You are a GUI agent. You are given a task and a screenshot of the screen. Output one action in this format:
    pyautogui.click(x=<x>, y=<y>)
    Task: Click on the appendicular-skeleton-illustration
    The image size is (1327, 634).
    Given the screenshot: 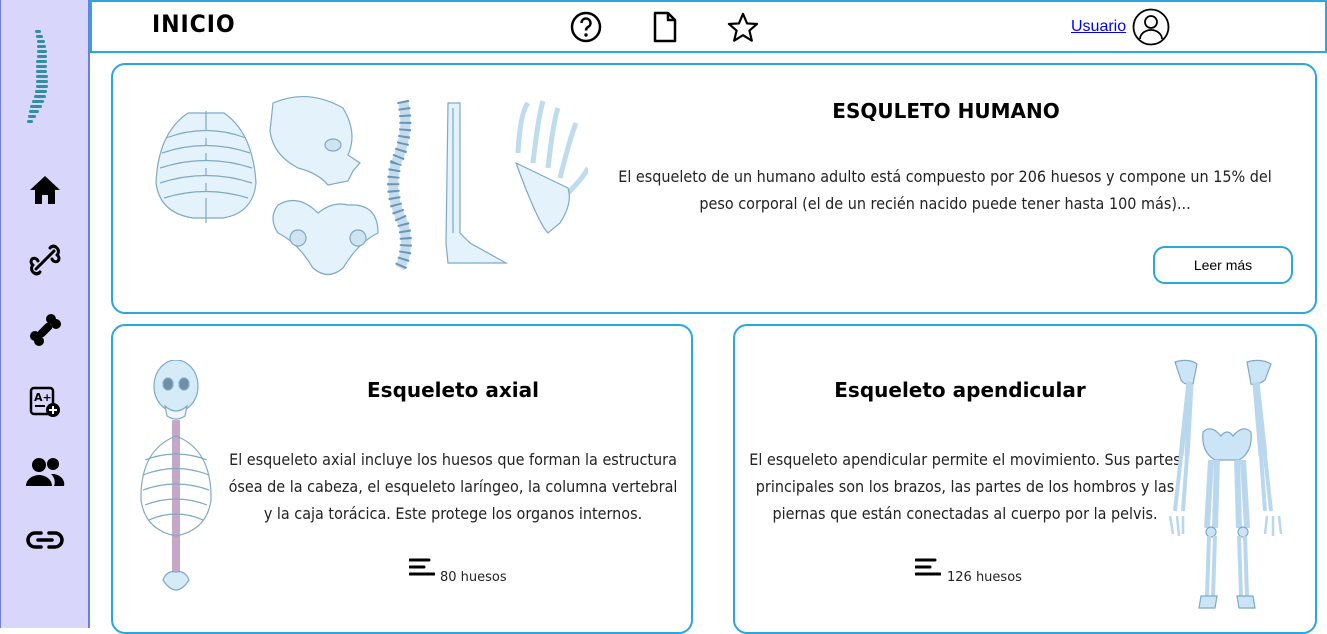 What is the action you would take?
    pyautogui.click(x=1225, y=484)
    